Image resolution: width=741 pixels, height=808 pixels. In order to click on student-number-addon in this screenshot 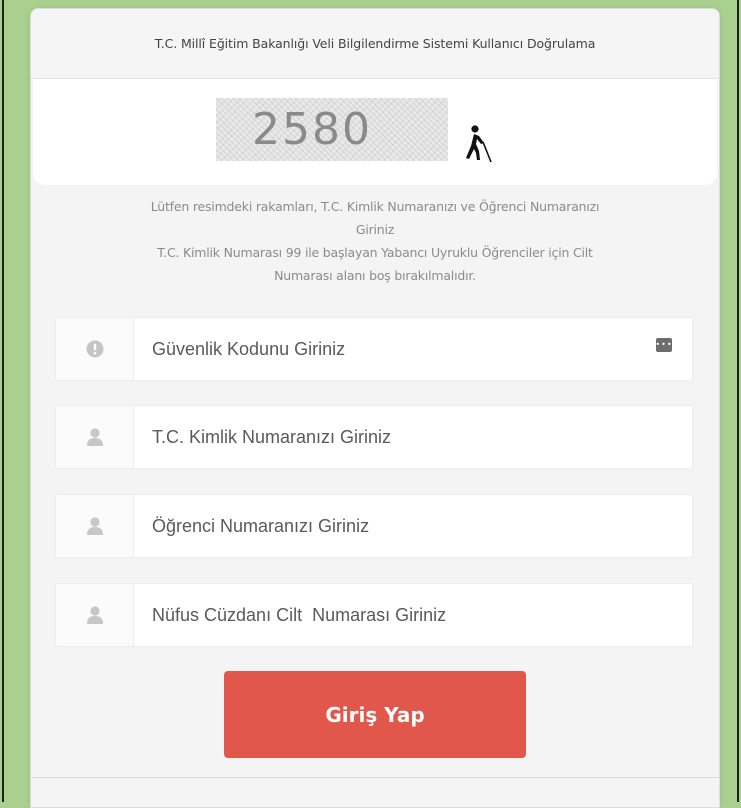, I will do `click(95, 526)`.